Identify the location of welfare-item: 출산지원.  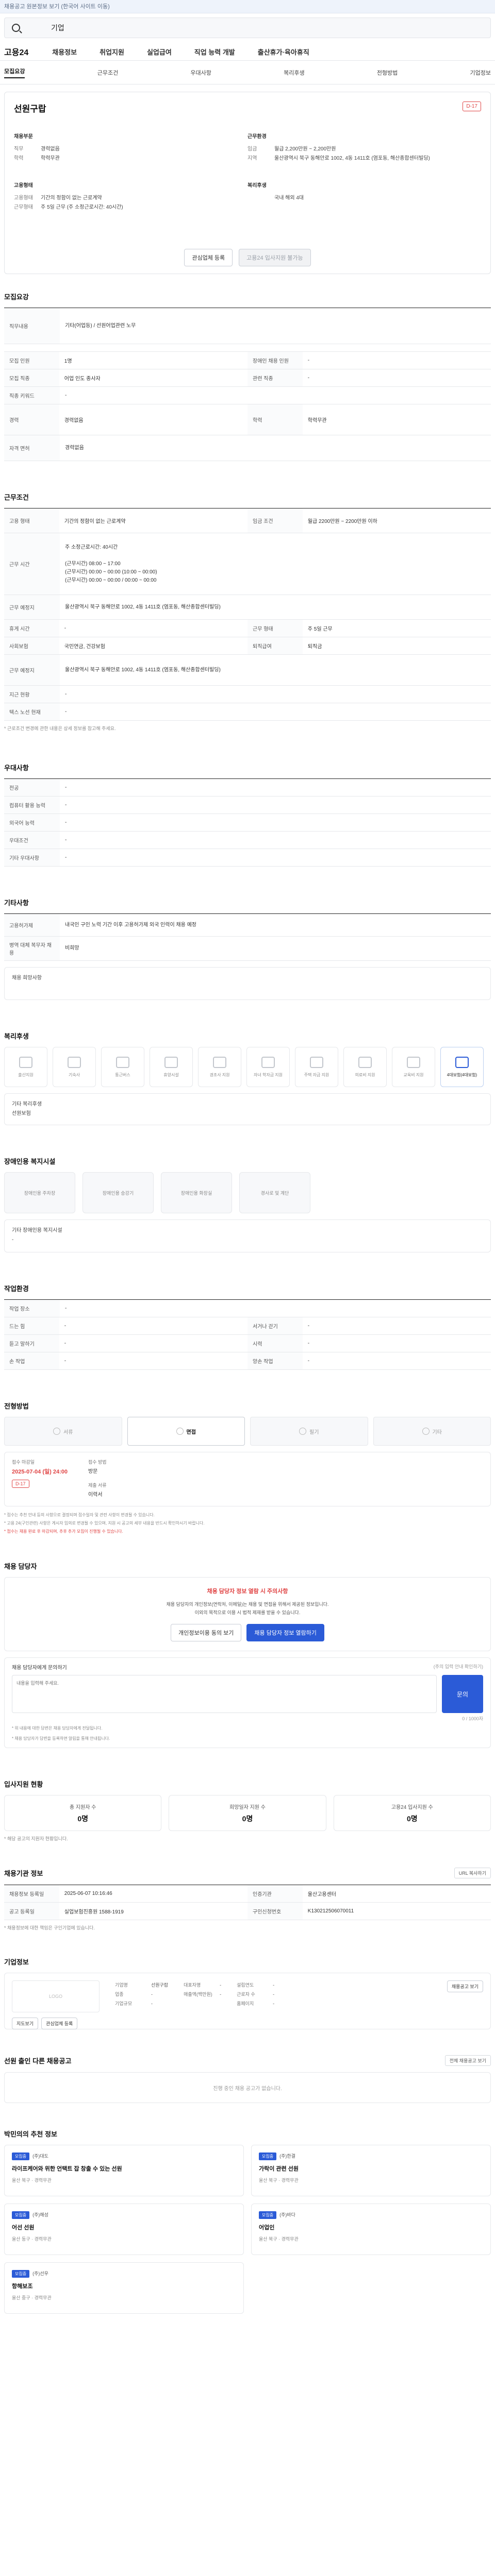
(25, 1067).